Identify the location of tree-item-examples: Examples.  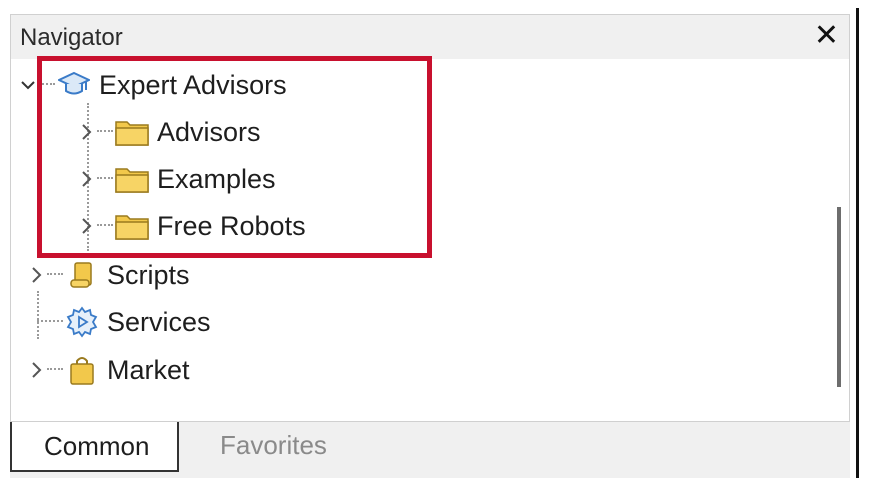
(175, 179).